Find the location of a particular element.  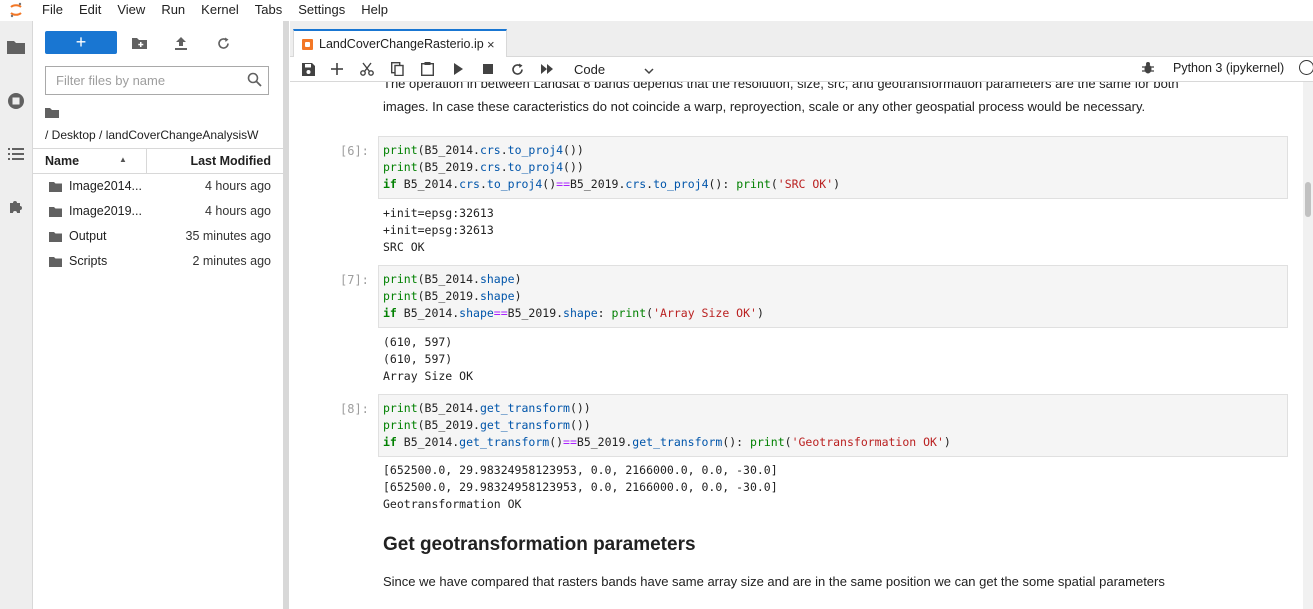

cell-output: (610, 597) (610, 597) Array Size OK is located at coordinates (428, 359).